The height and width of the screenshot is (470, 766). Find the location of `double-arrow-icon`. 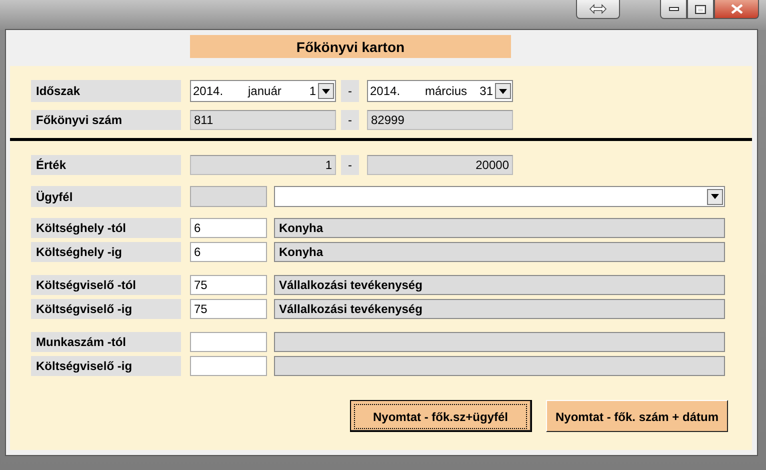

double-arrow-icon is located at coordinates (598, 9).